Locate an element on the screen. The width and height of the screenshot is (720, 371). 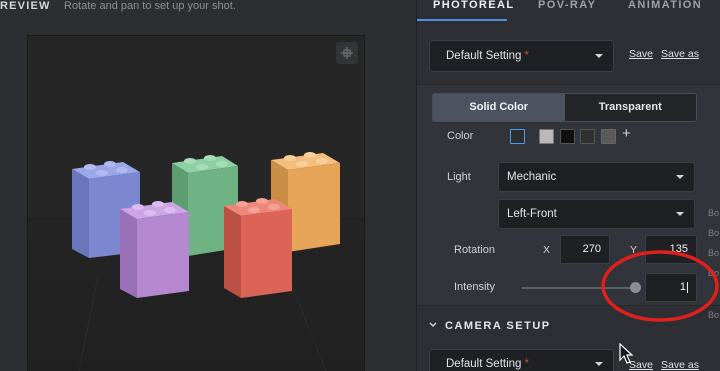
intensity-slider-knob is located at coordinates (635, 287).